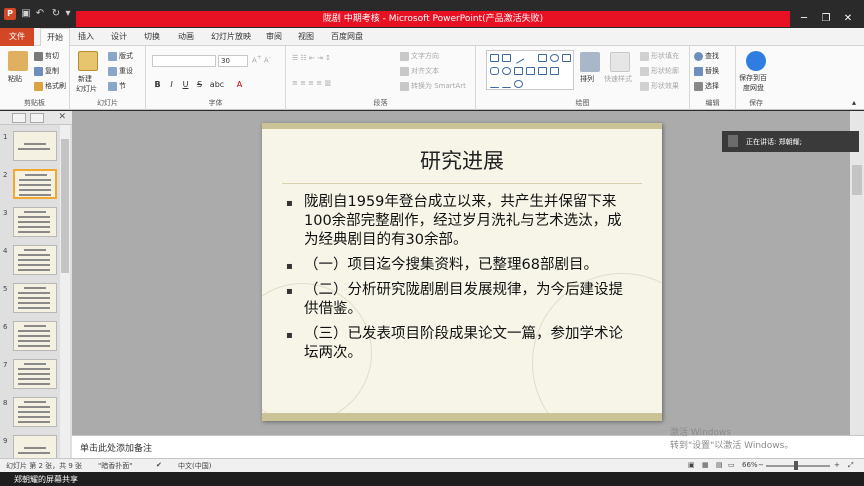 The height and width of the screenshot is (486, 864). I want to click on new-slide-button: 新建, so click(85, 79).